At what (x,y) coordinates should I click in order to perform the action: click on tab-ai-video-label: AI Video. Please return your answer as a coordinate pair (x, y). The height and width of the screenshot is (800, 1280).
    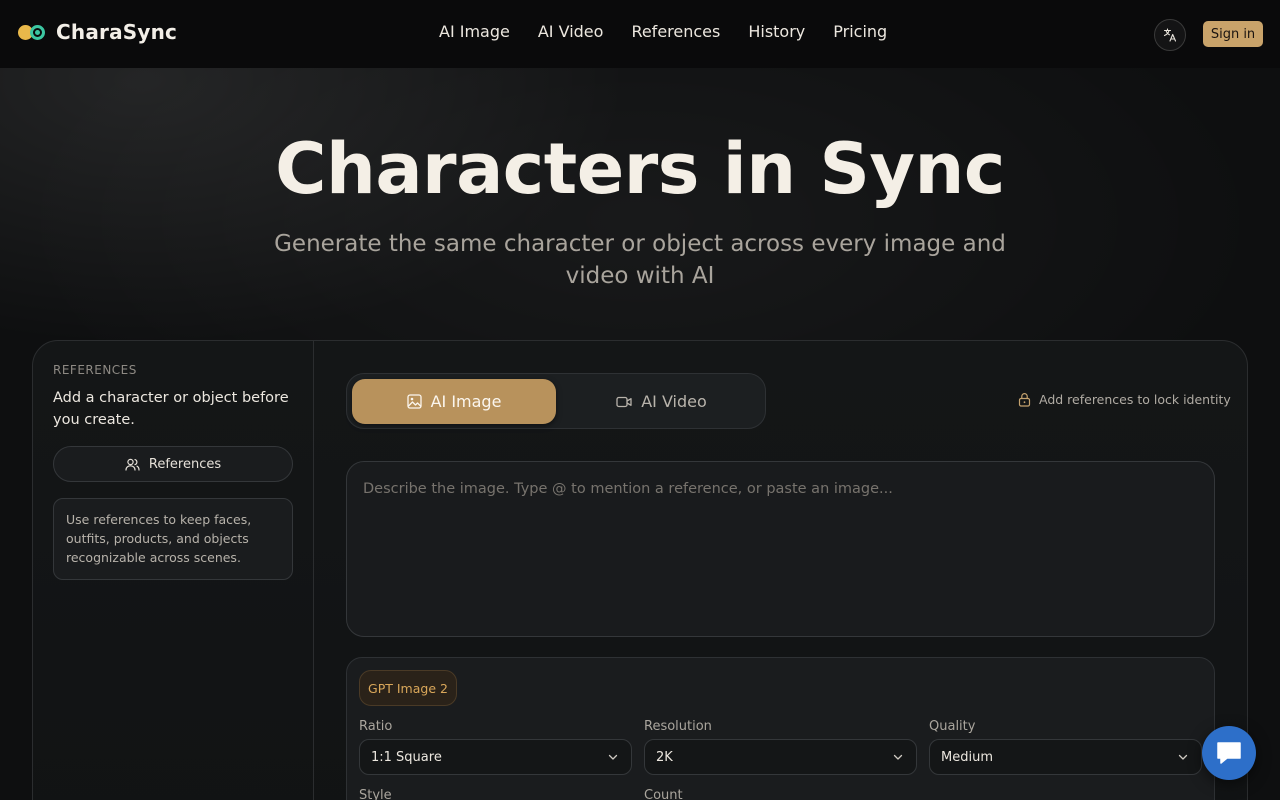
    Looking at the image, I should click on (674, 401).